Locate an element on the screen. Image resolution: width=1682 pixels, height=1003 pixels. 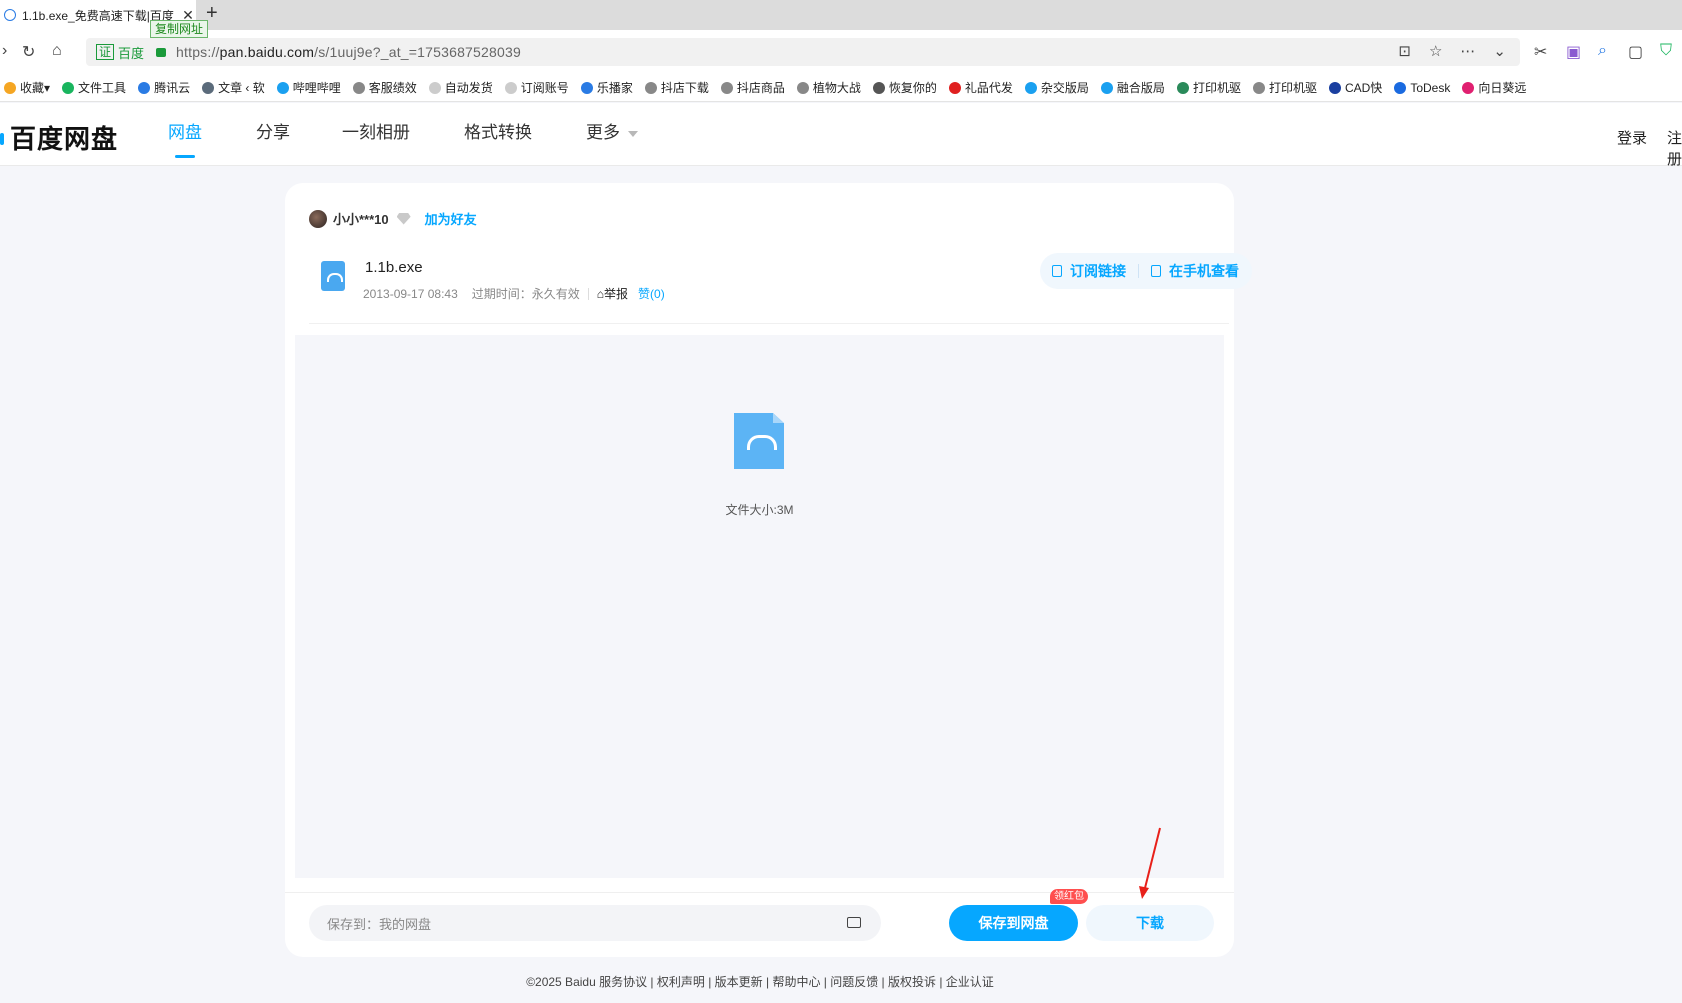
bookmark-label: 自动发货 is located at coordinates (468, 88).